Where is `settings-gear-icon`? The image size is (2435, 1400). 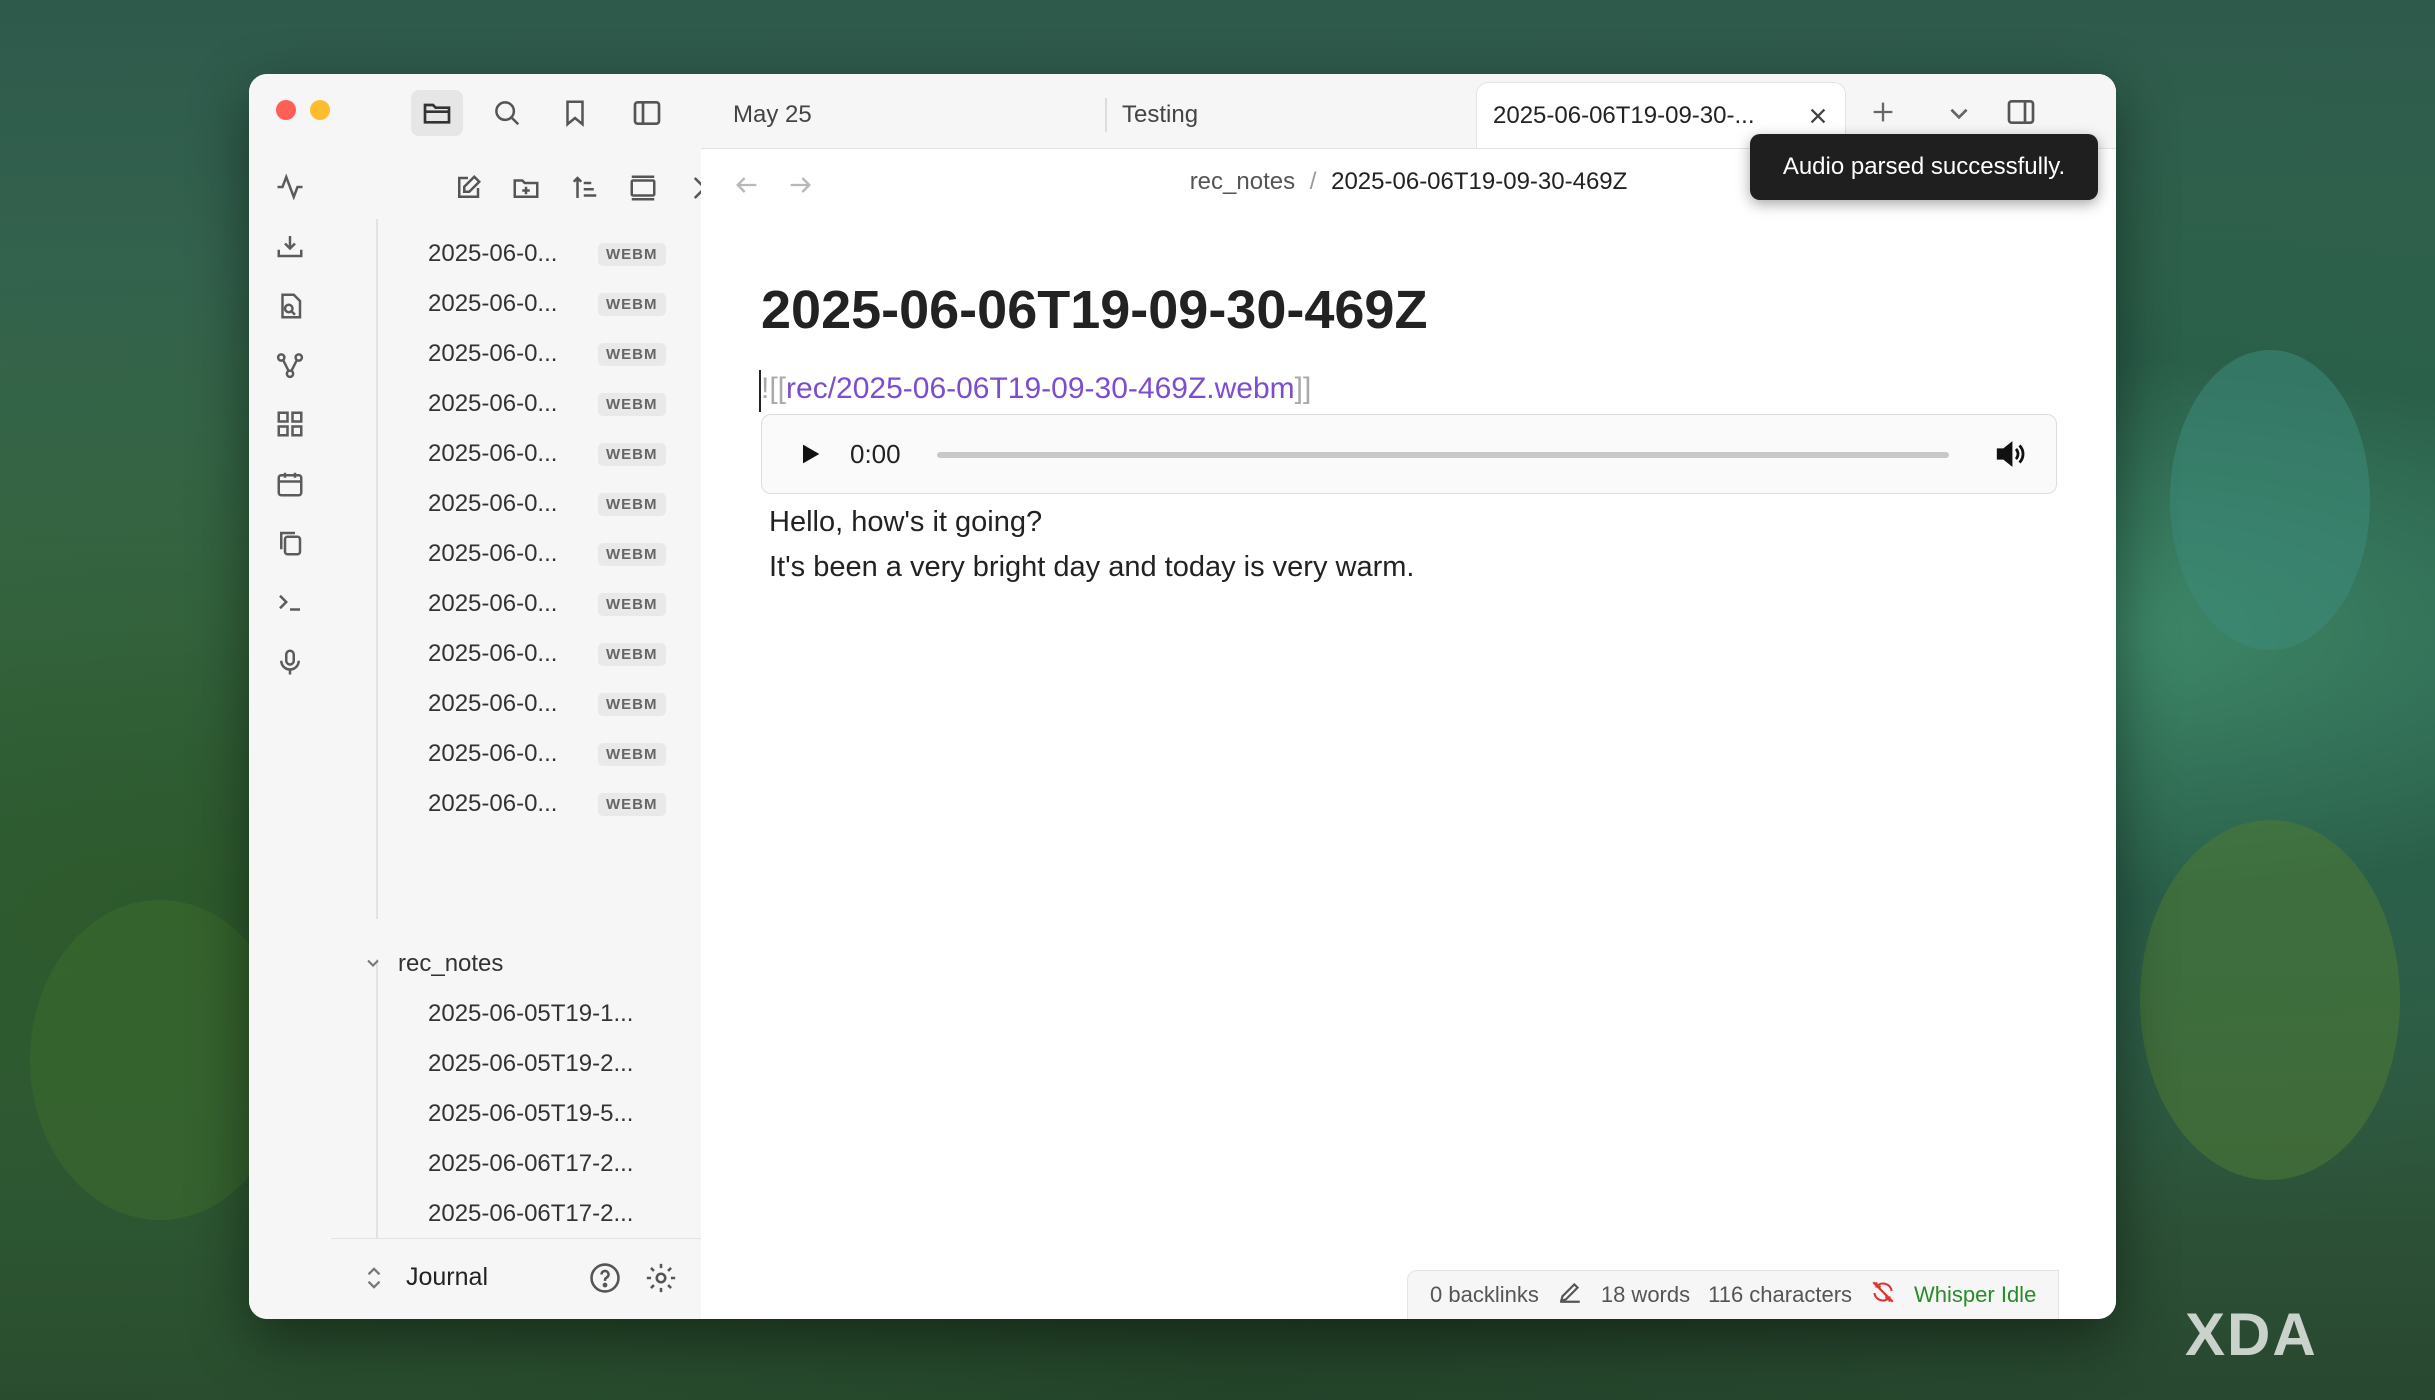 settings-gear-icon is located at coordinates (661, 1280).